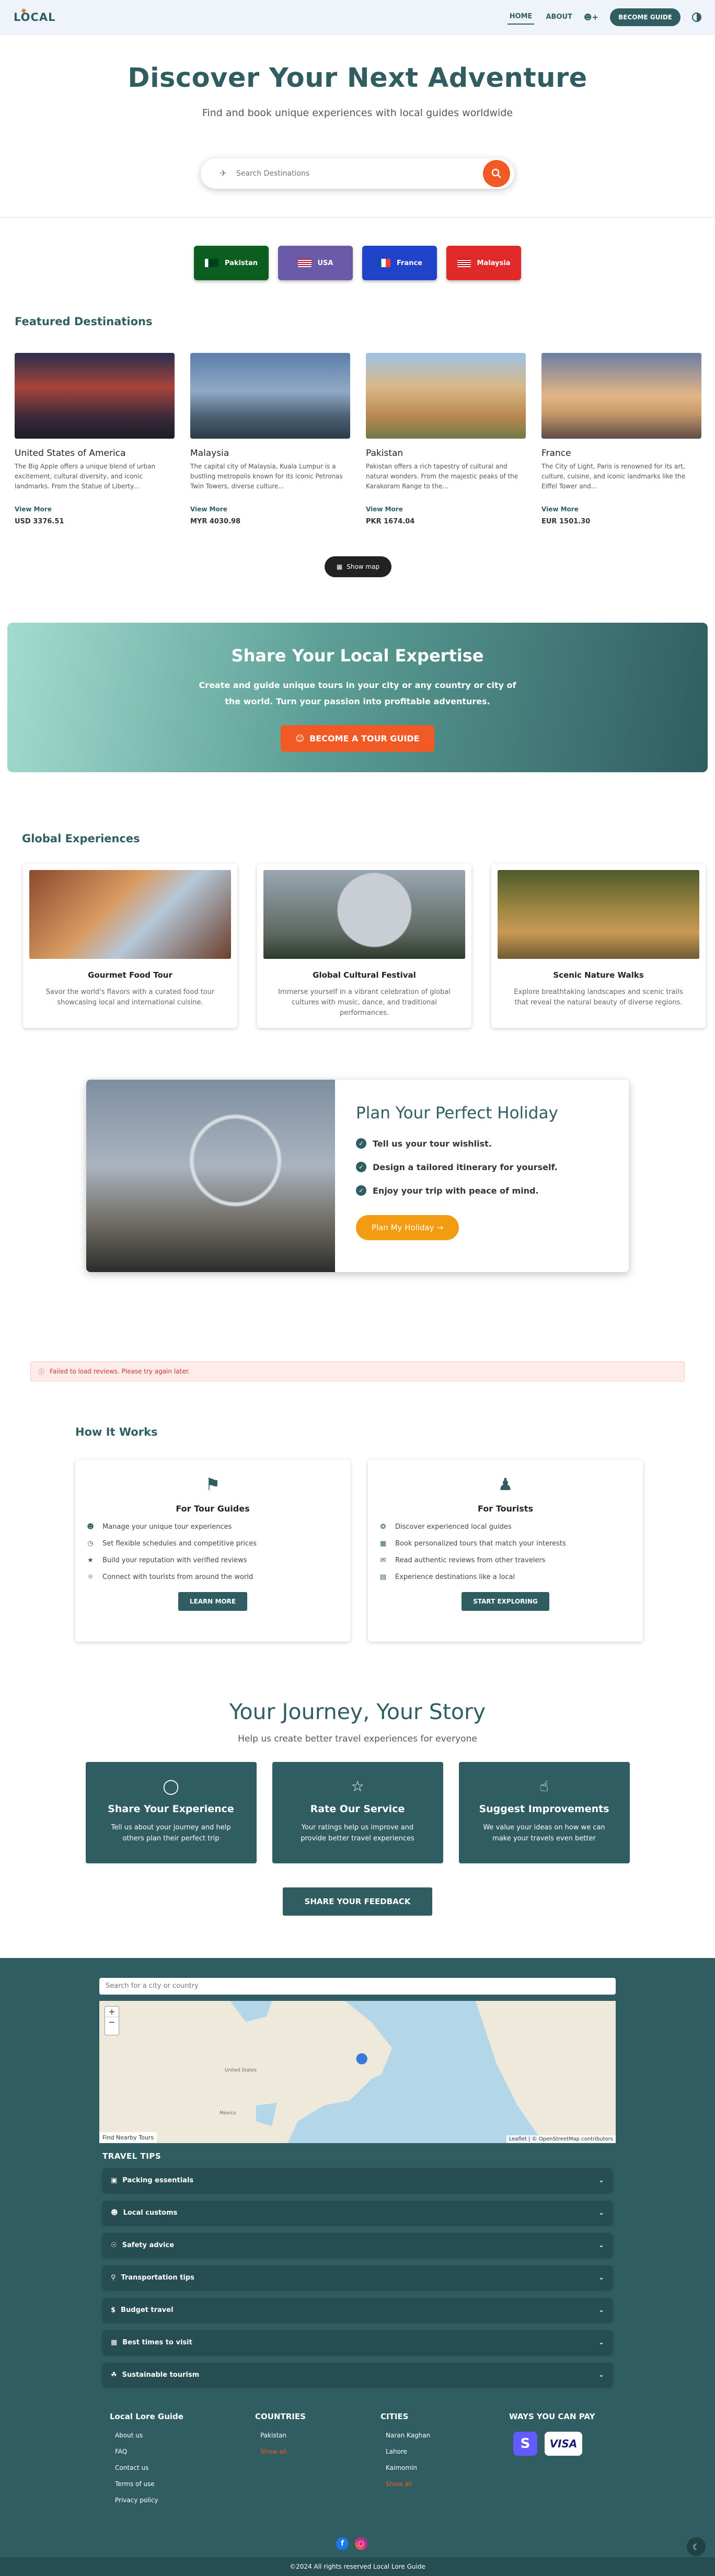 The image size is (715, 2576). What do you see at coordinates (357, 2310) in the screenshot?
I see `tip-budget: $ Budget travel ⌄` at bounding box center [357, 2310].